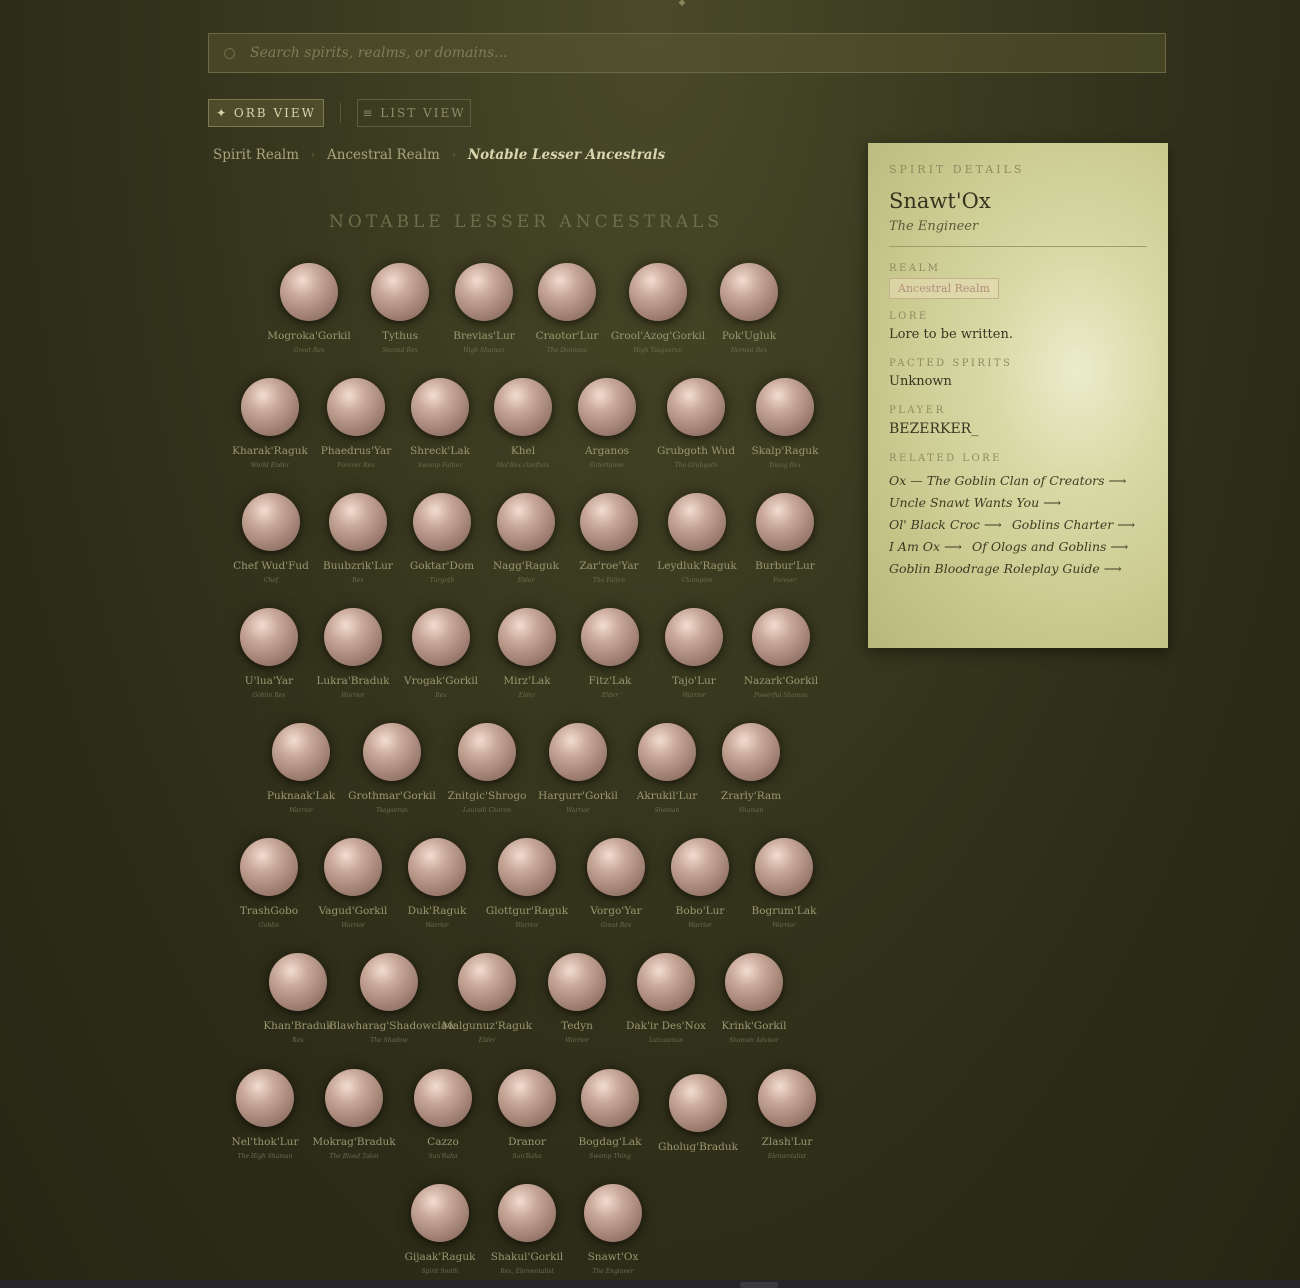  I want to click on realm-badge: Ancestral Realm, so click(944, 288).